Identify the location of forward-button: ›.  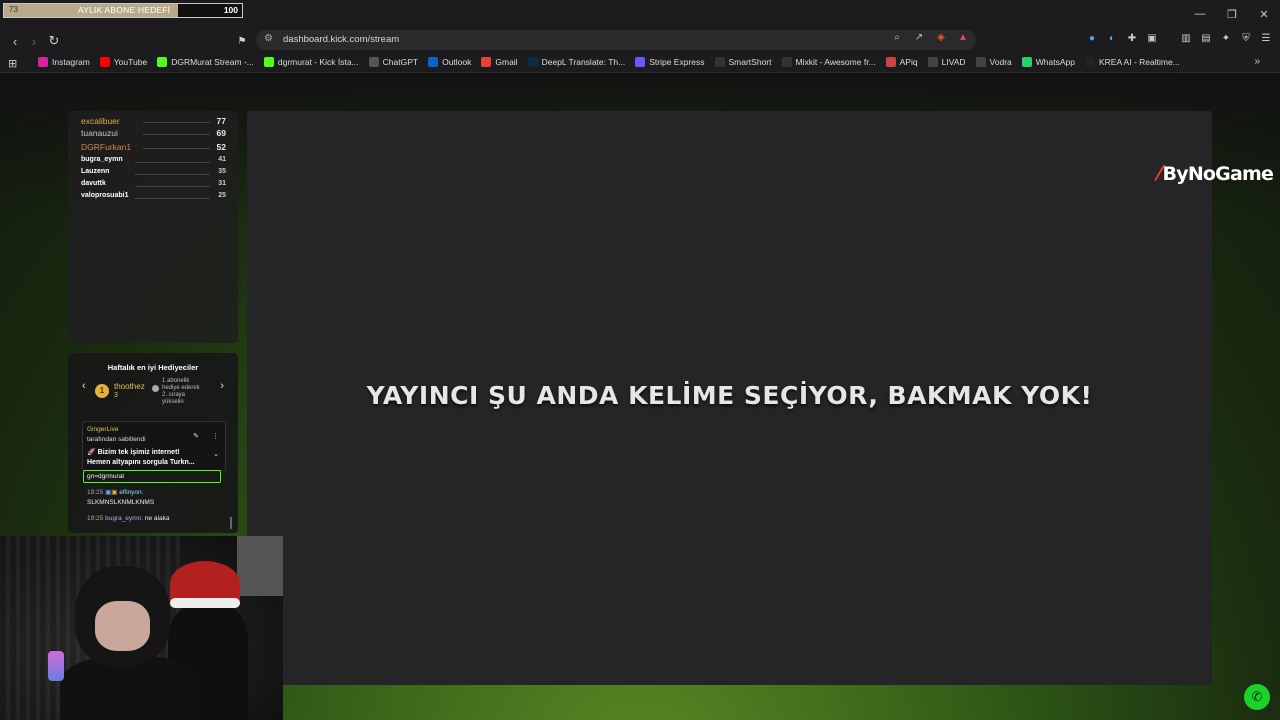
(34, 41).